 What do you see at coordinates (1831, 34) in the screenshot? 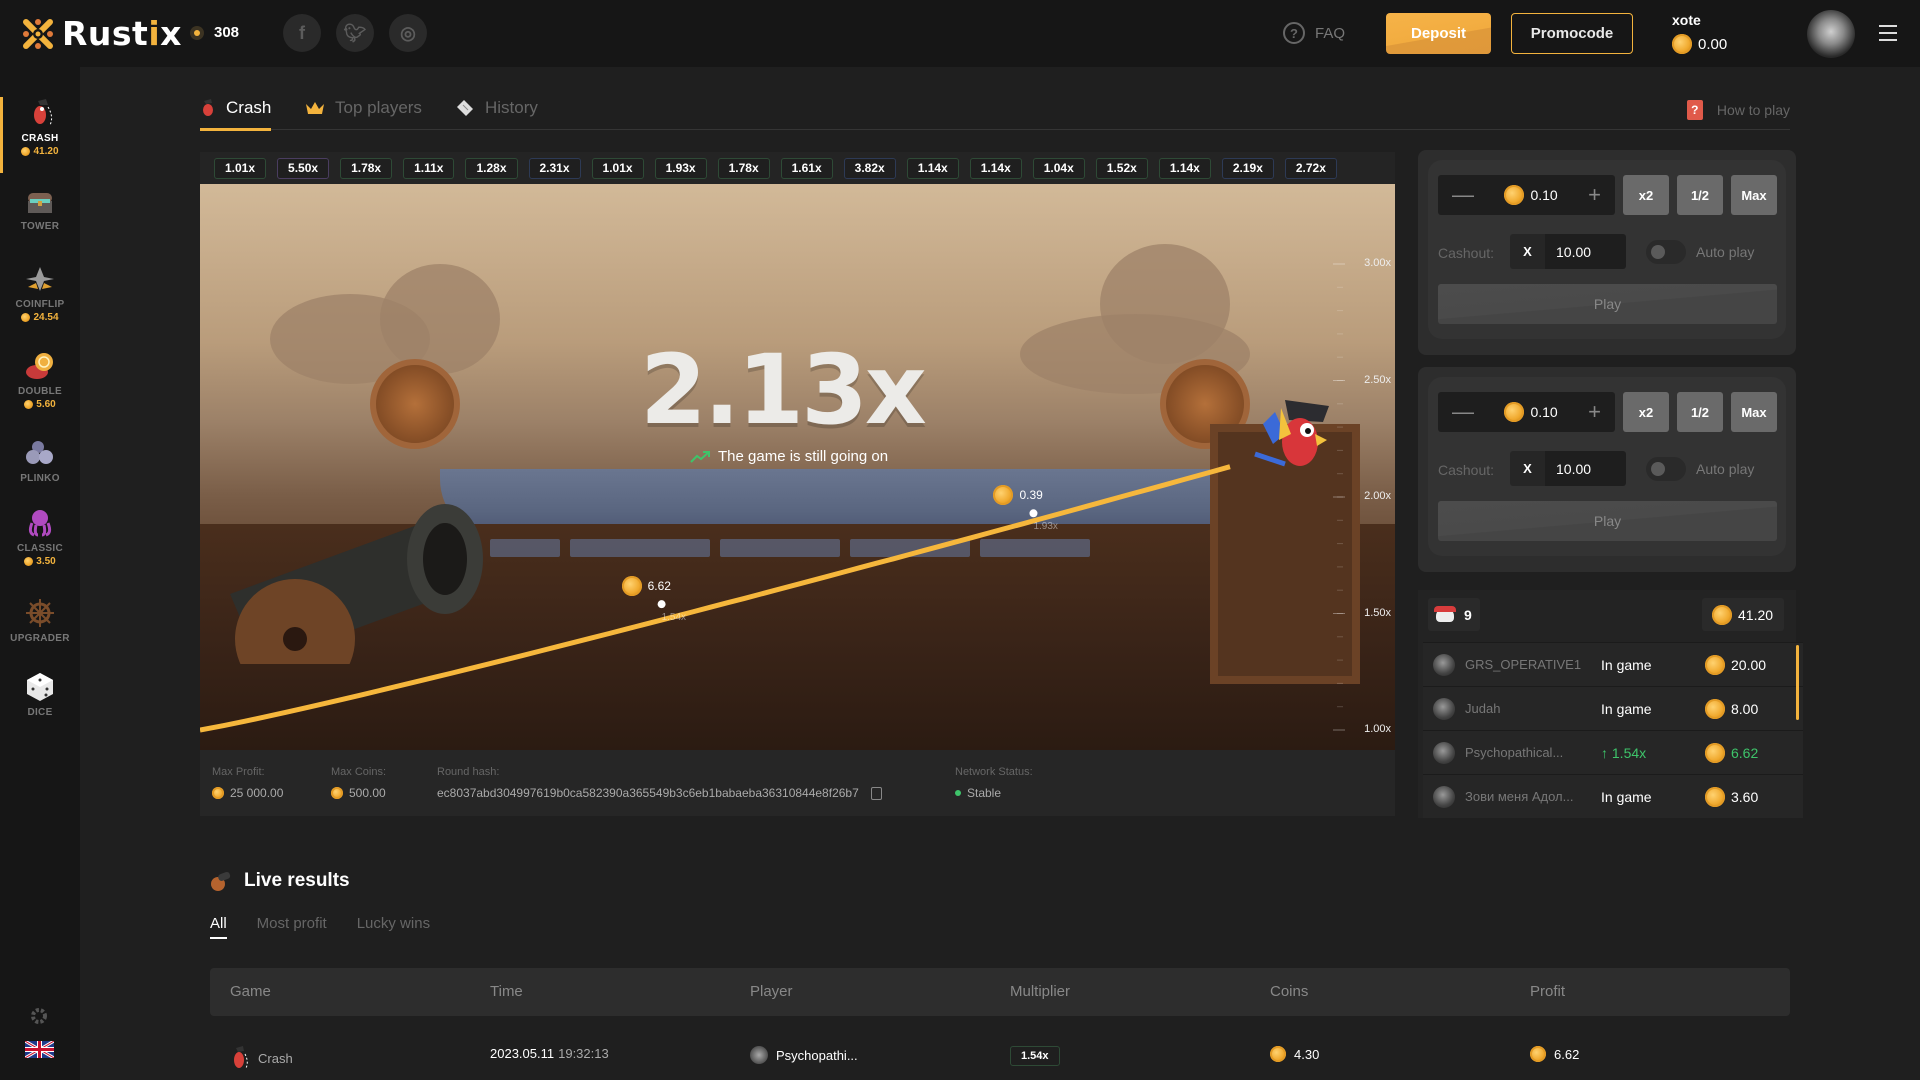
I see `user-avatar` at bounding box center [1831, 34].